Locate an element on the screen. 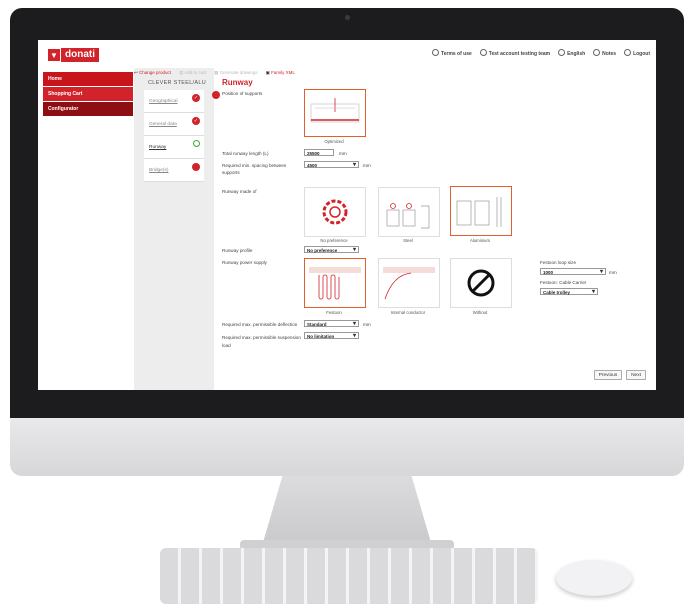  material-aluminium-caption: Aluminium is located at coordinates (480, 240).